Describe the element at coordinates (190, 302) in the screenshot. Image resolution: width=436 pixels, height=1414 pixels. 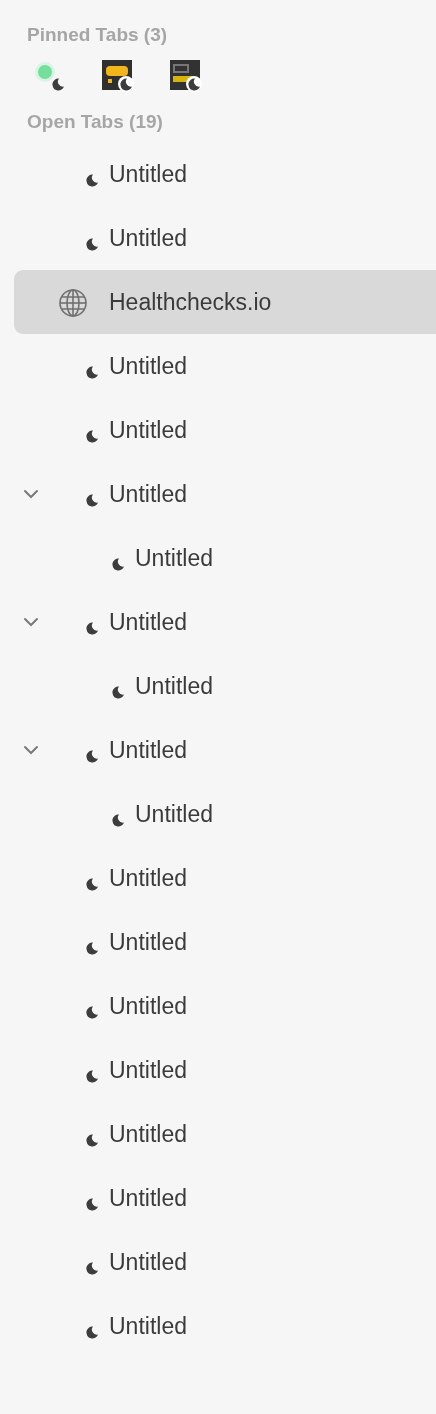
I see `tab-title: Healthchecks.io` at that location.